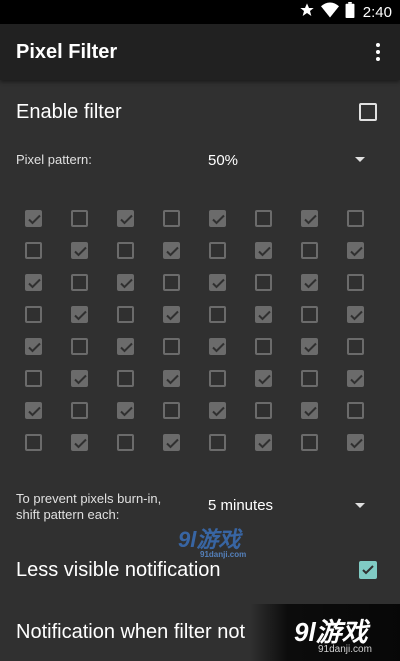 This screenshot has height=661, width=400. What do you see at coordinates (368, 570) in the screenshot?
I see `less-visible-notification-checkbox` at bounding box center [368, 570].